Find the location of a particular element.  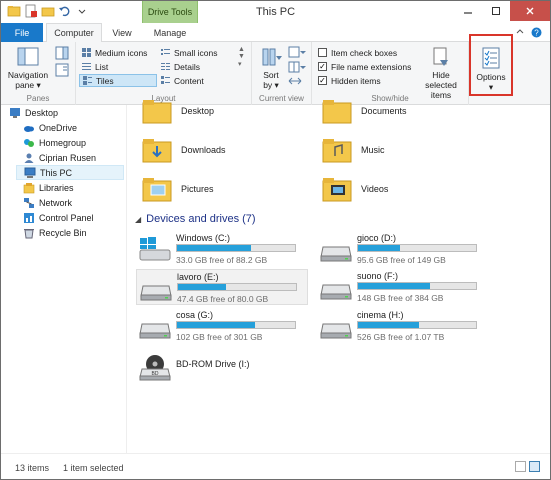

item-count: 13 items is located at coordinates (32, 468).